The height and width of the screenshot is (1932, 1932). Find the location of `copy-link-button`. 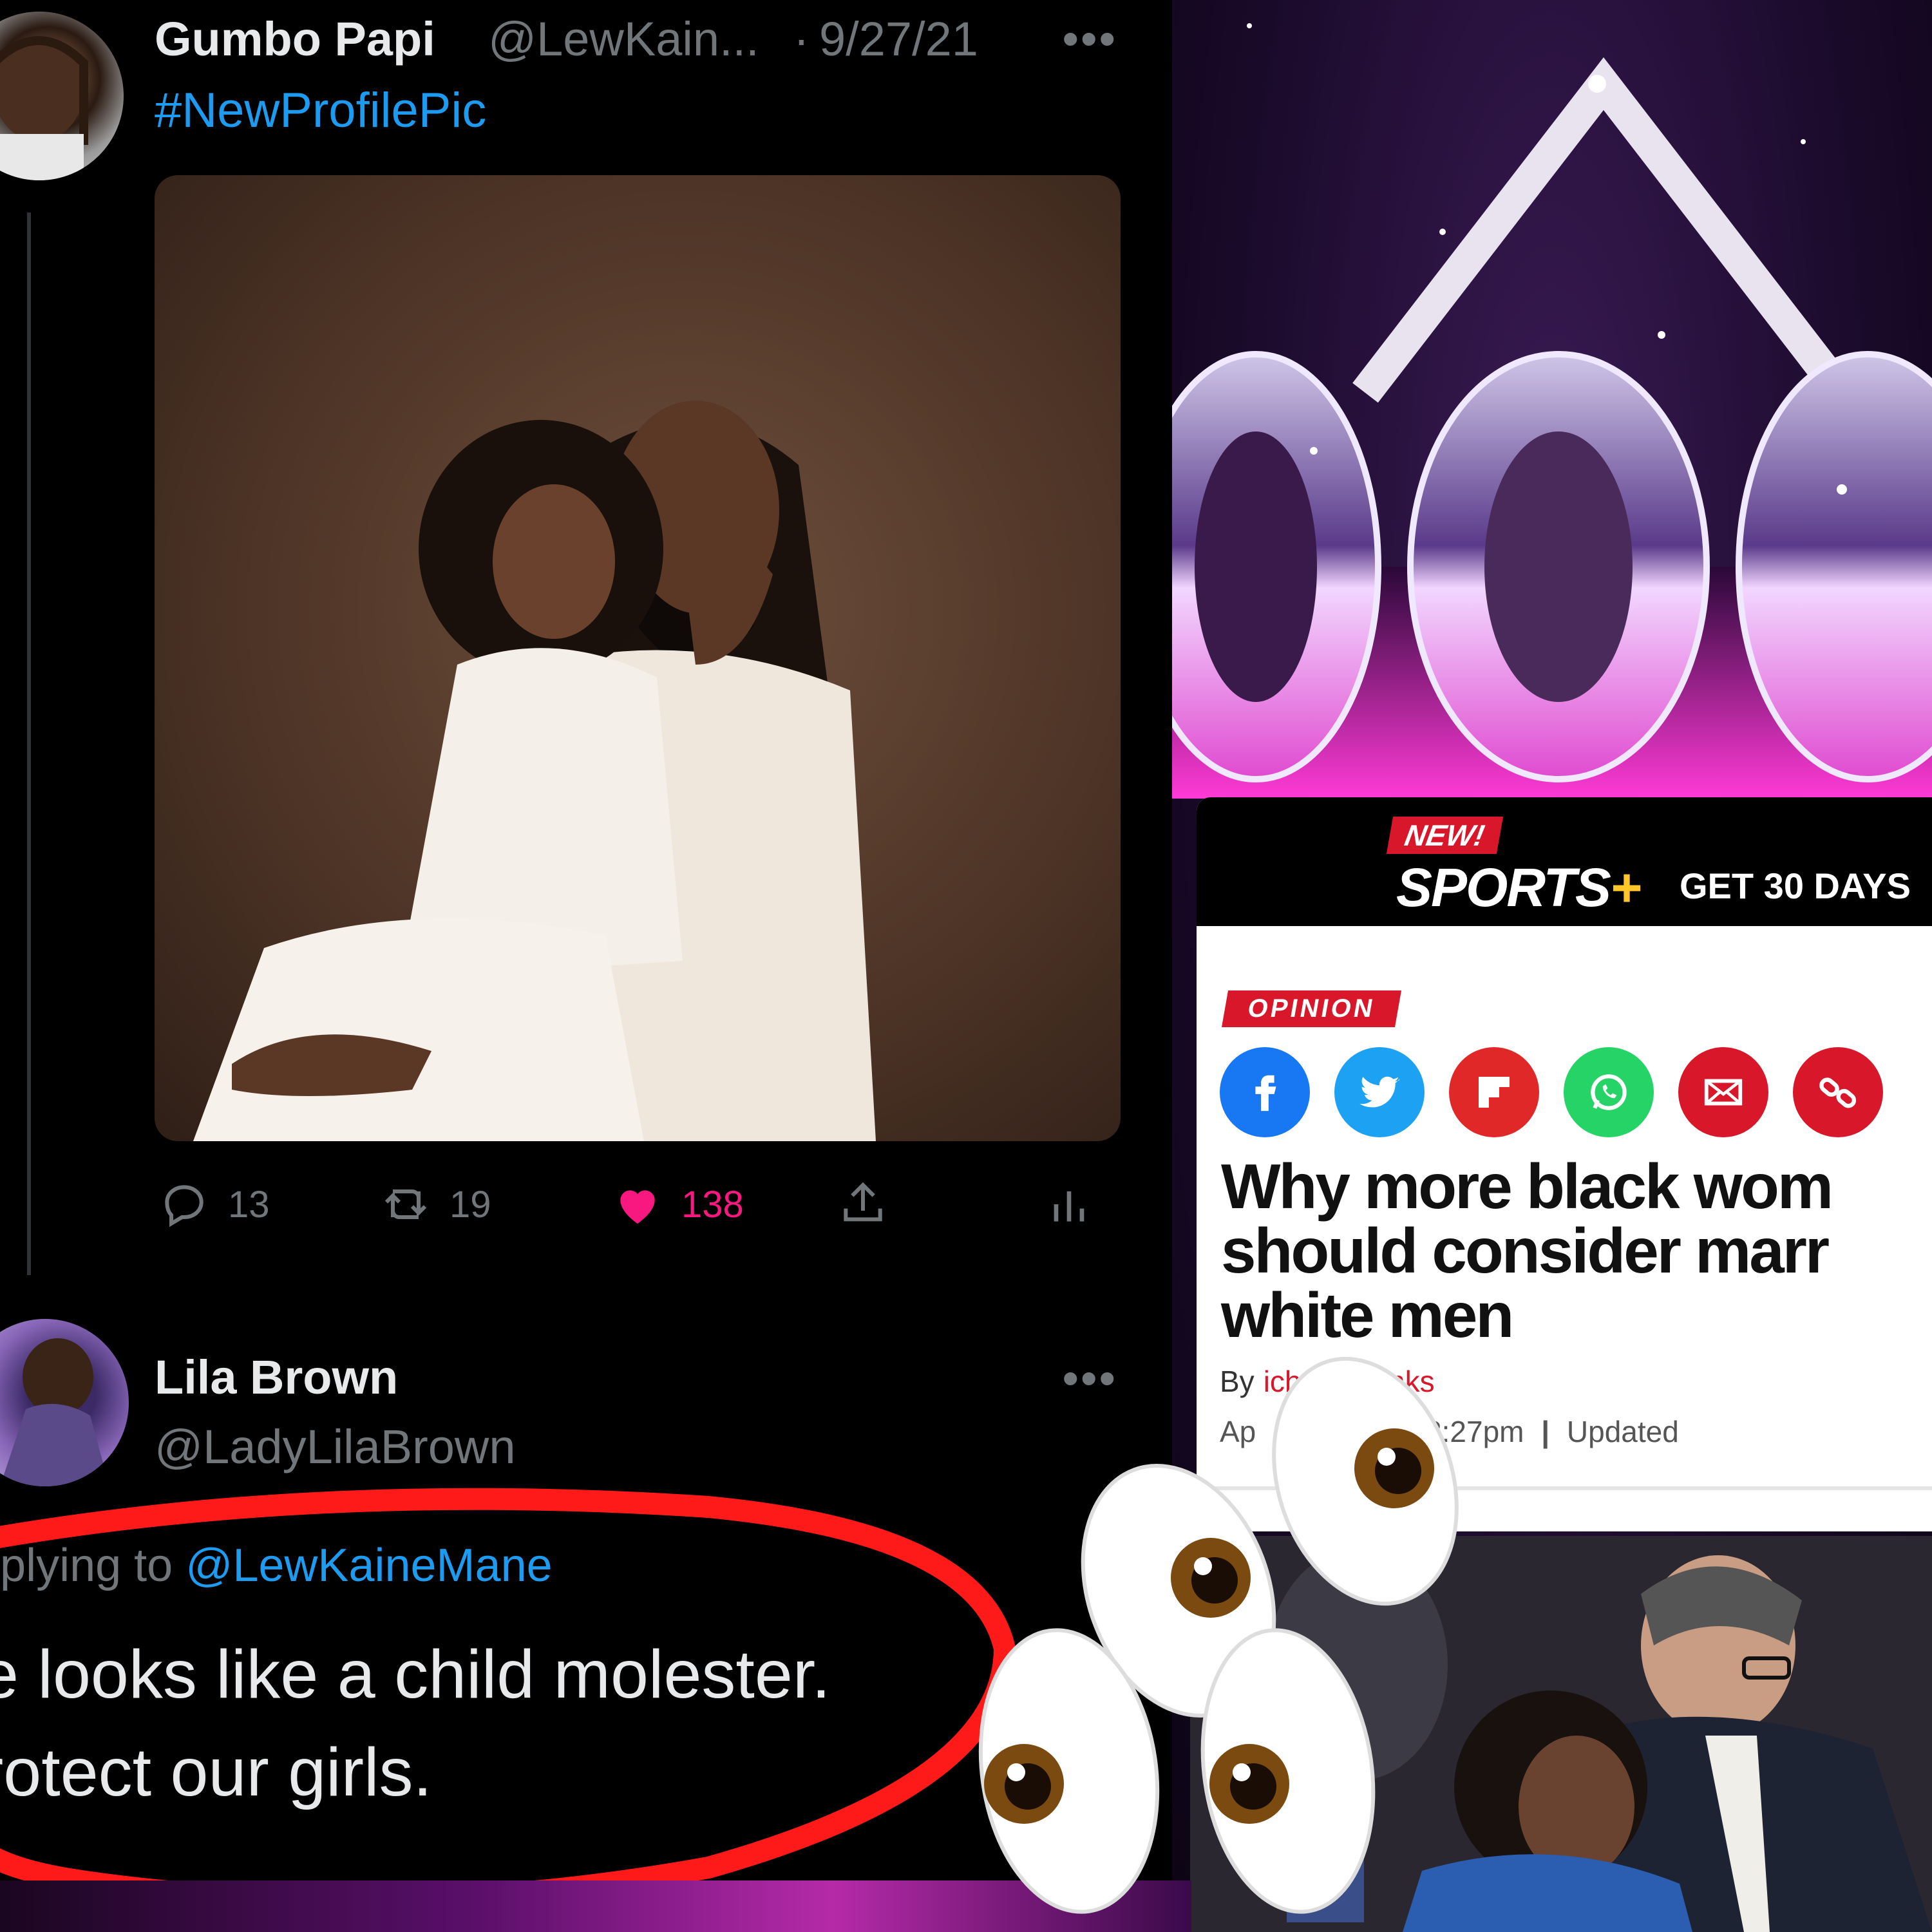

copy-link-button is located at coordinates (1838, 1092).